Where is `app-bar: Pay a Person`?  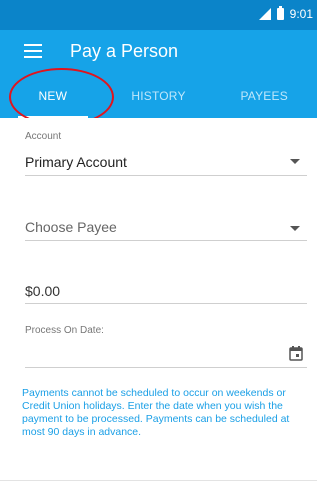 app-bar: Pay a Person is located at coordinates (158, 52).